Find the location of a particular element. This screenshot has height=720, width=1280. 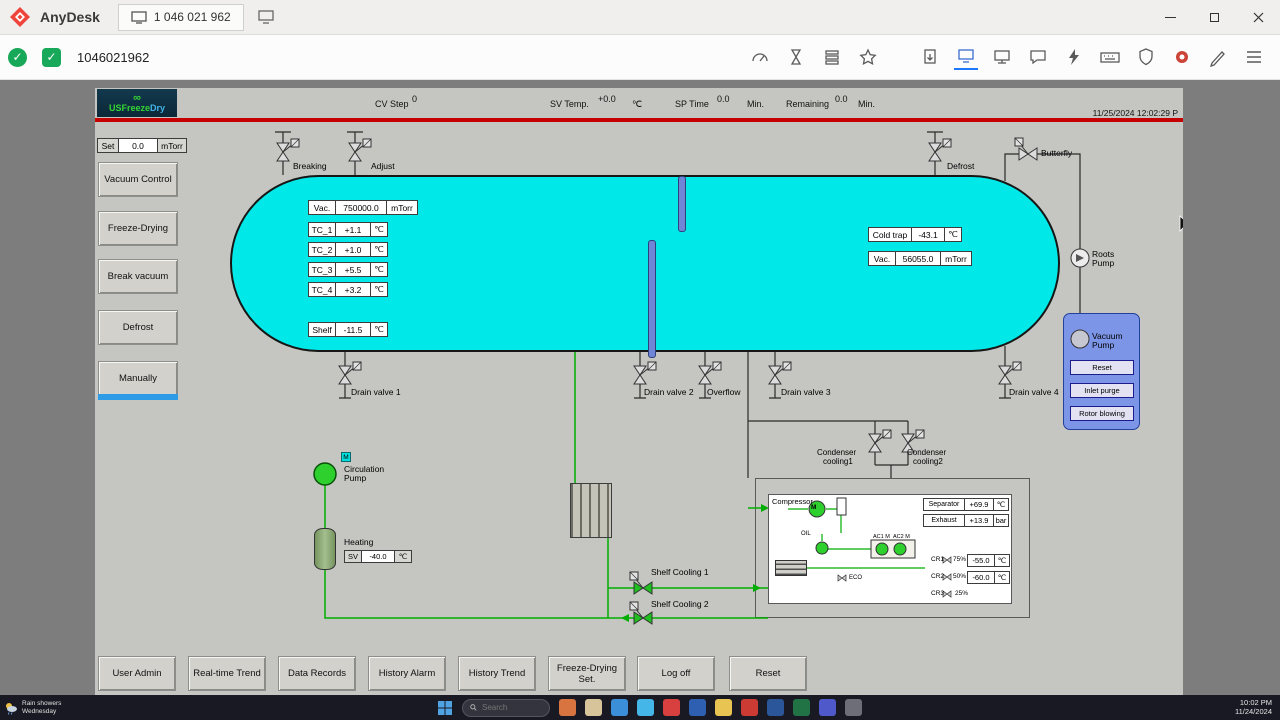

permissions-ok-icon: ✓ is located at coordinates (51, 57).